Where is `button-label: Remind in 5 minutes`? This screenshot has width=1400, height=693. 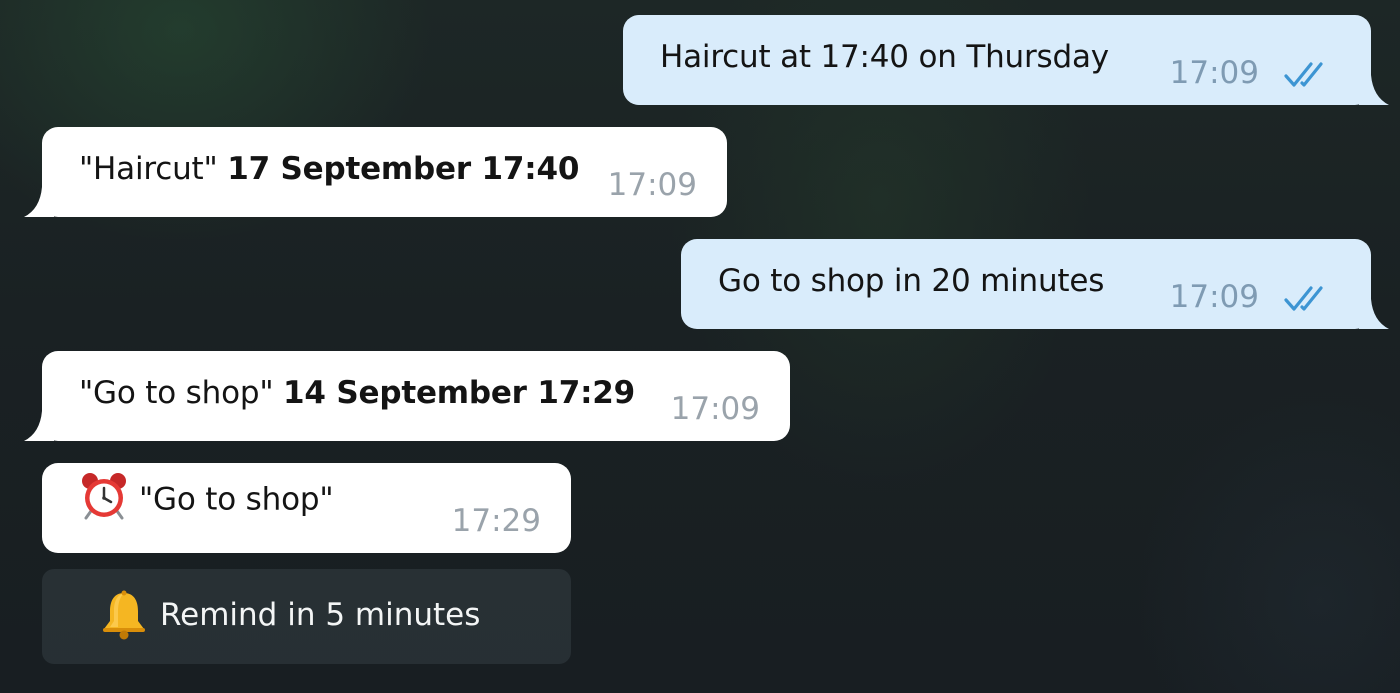 button-label: Remind in 5 minutes is located at coordinates (320, 615).